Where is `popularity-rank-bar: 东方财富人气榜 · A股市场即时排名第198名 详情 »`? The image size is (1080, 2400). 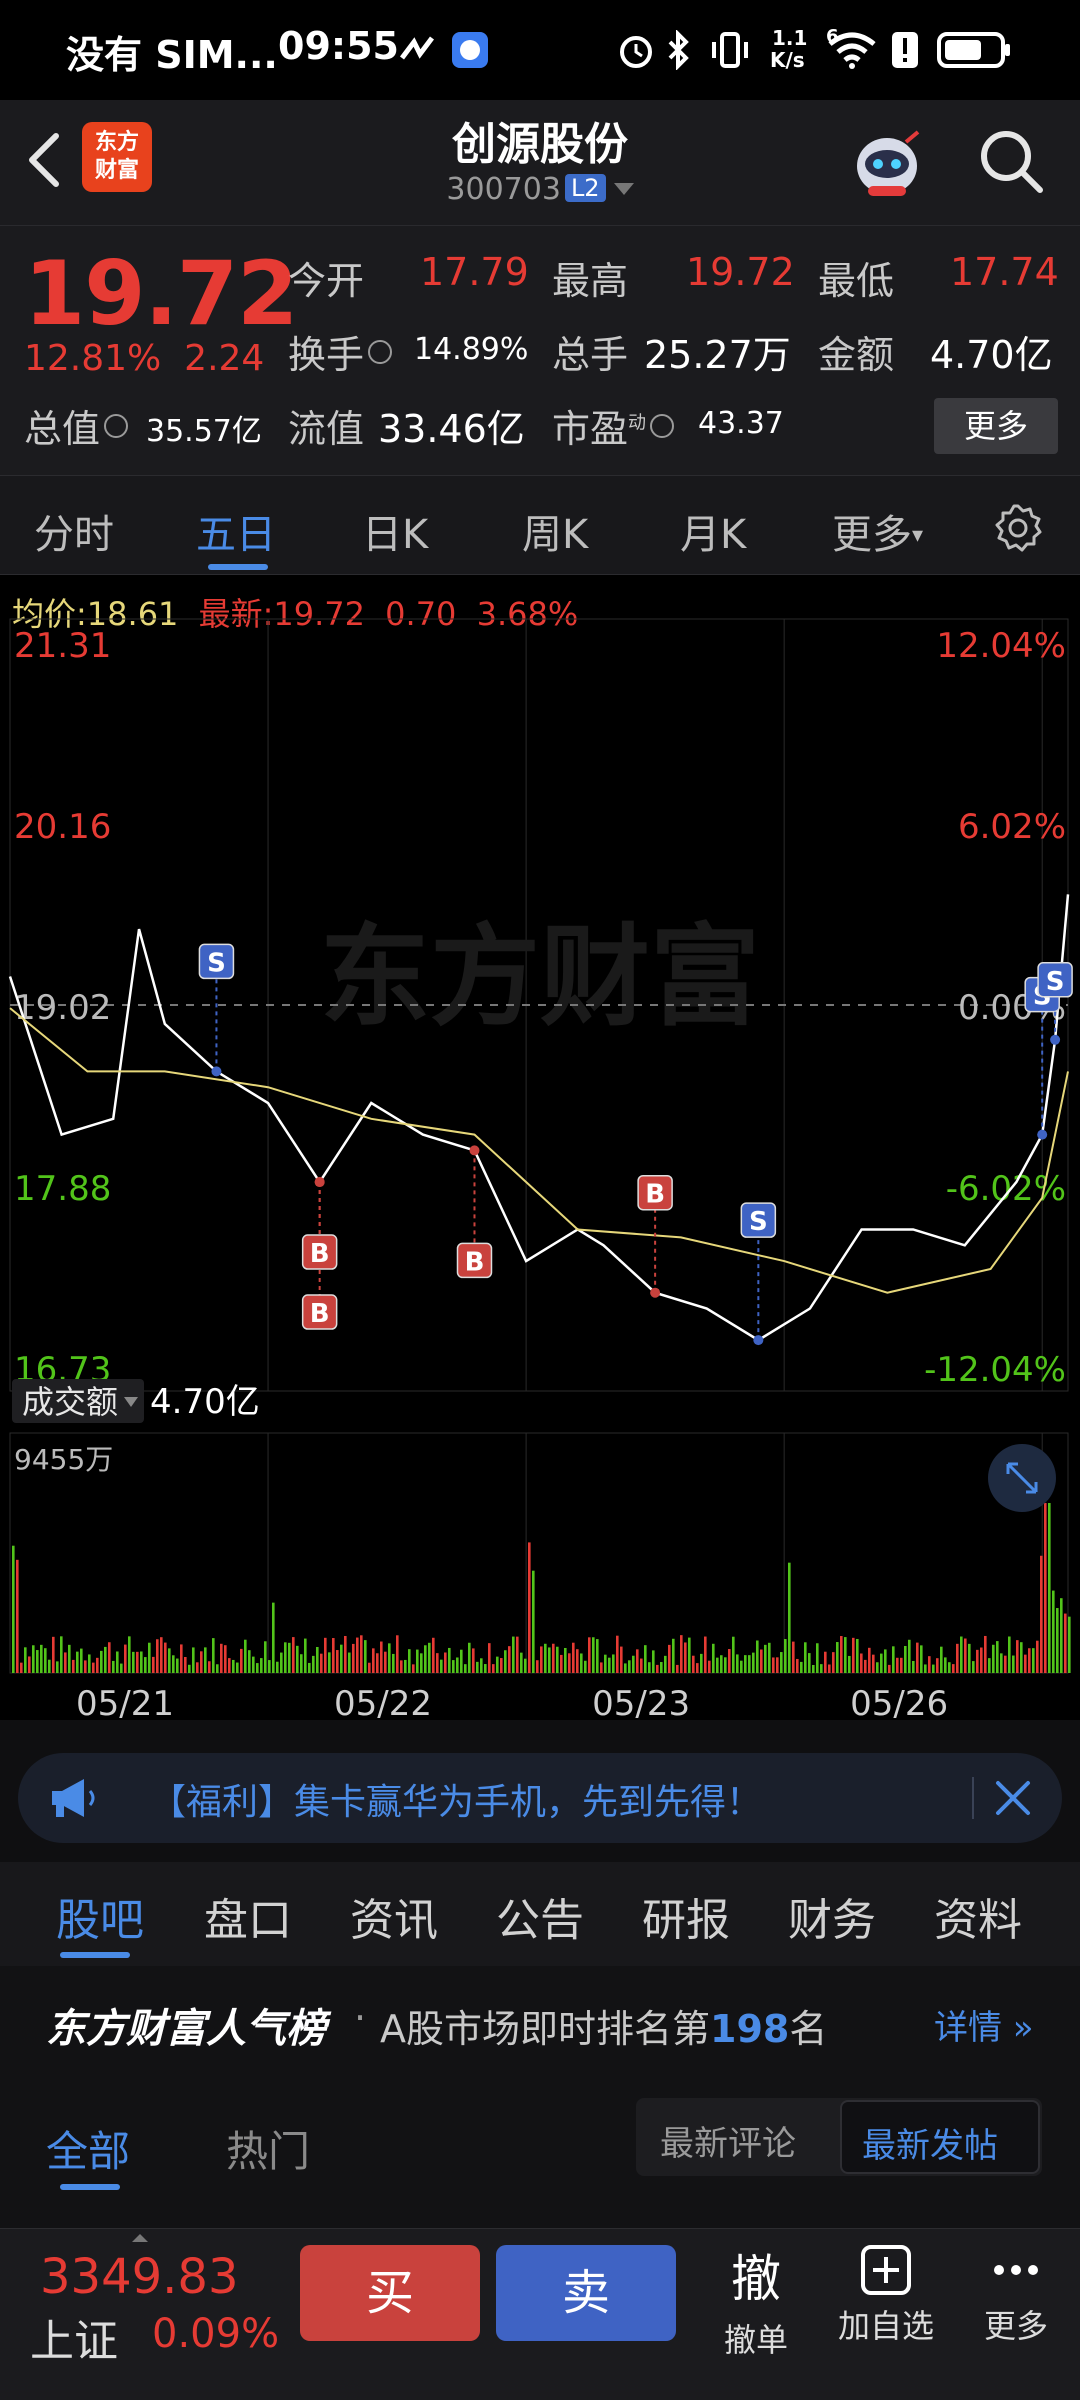 popularity-rank-bar: 东方财富人气榜 · A股市场即时排名第198名 详情 » is located at coordinates (540, 2022).